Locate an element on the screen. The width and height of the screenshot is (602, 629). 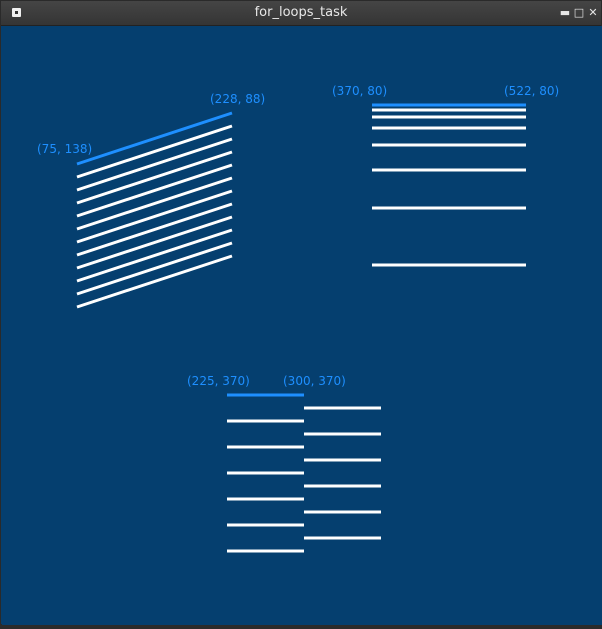
window-title: for_loops_task is located at coordinates (301, 12).